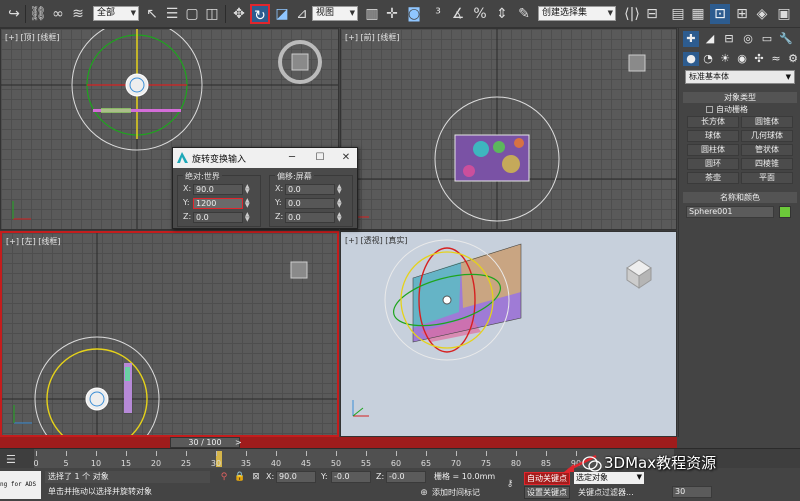  I want to click on teapot-button: 茶壶, so click(713, 178).